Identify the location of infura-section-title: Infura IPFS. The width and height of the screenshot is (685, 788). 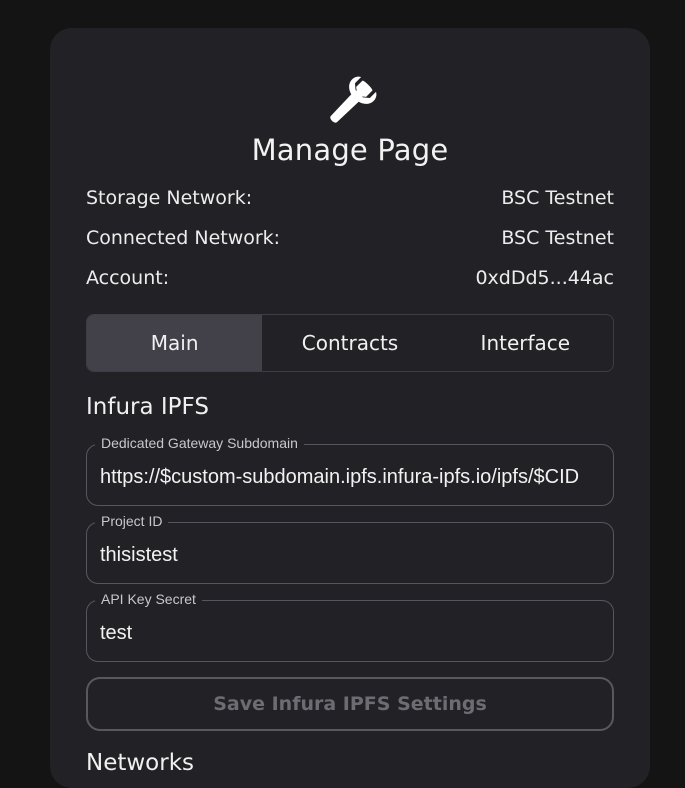
(147, 407).